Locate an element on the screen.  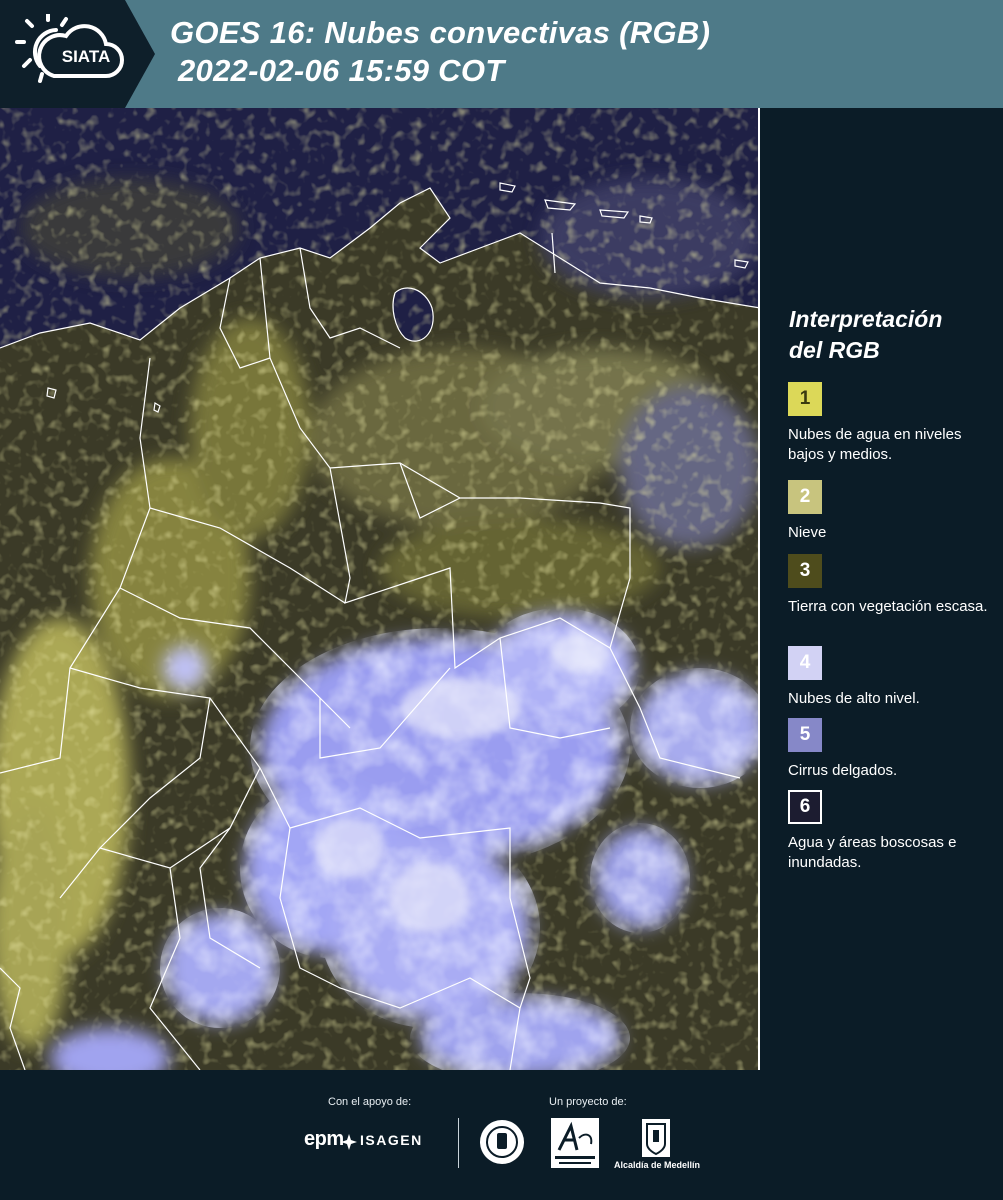
legend-label: Nubes de alto nivel. is located at coordinates (854, 698).